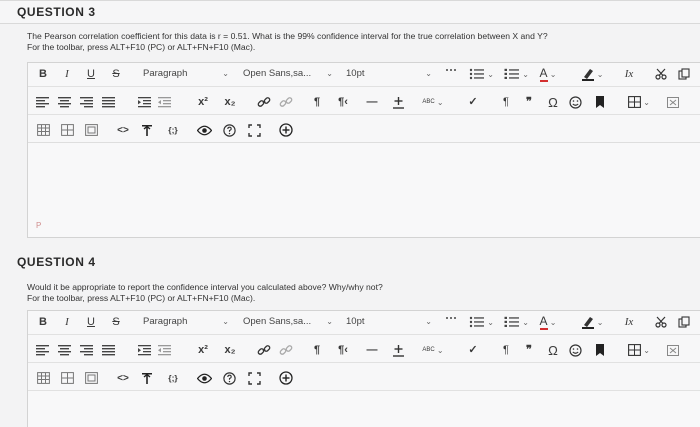 This screenshot has width=700, height=427. I want to click on question-4-title: QUESTION 4, so click(56, 262).